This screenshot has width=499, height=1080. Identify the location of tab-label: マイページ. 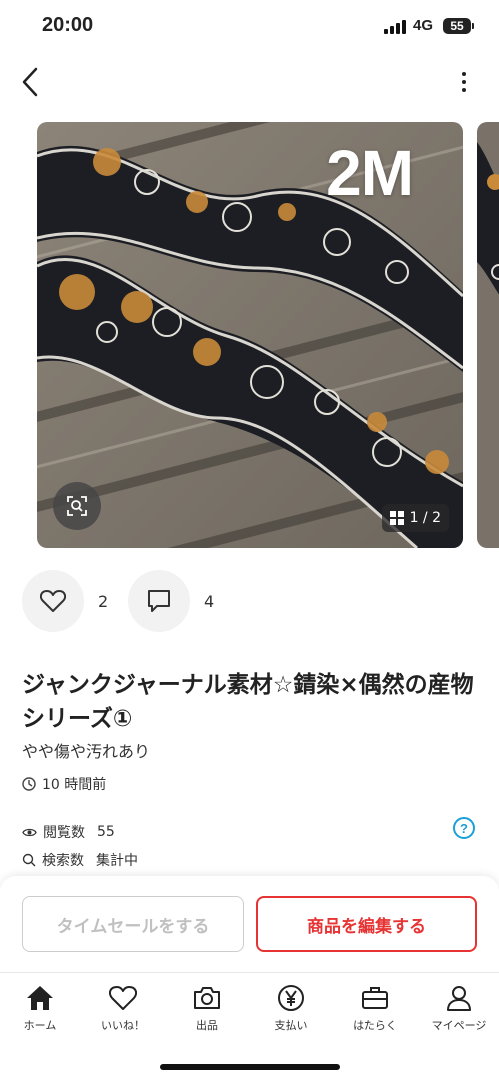
(459, 1025).